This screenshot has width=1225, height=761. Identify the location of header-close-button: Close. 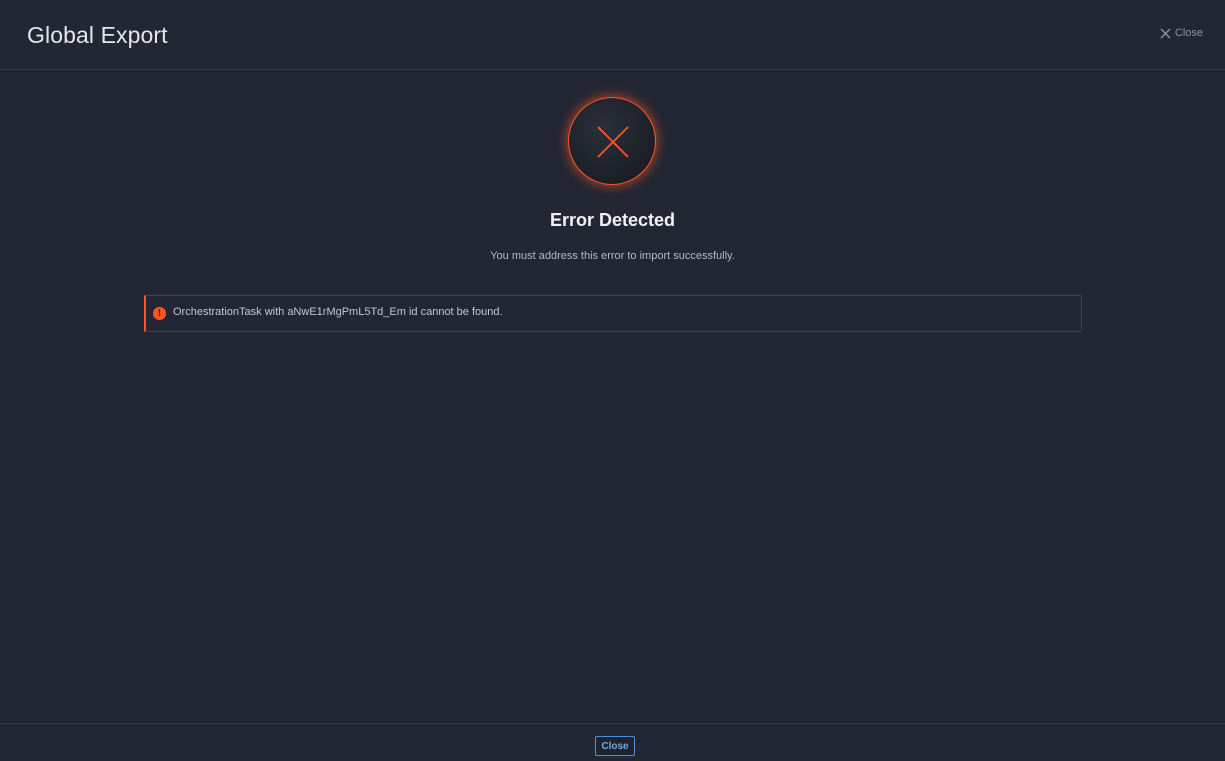
(1181, 33).